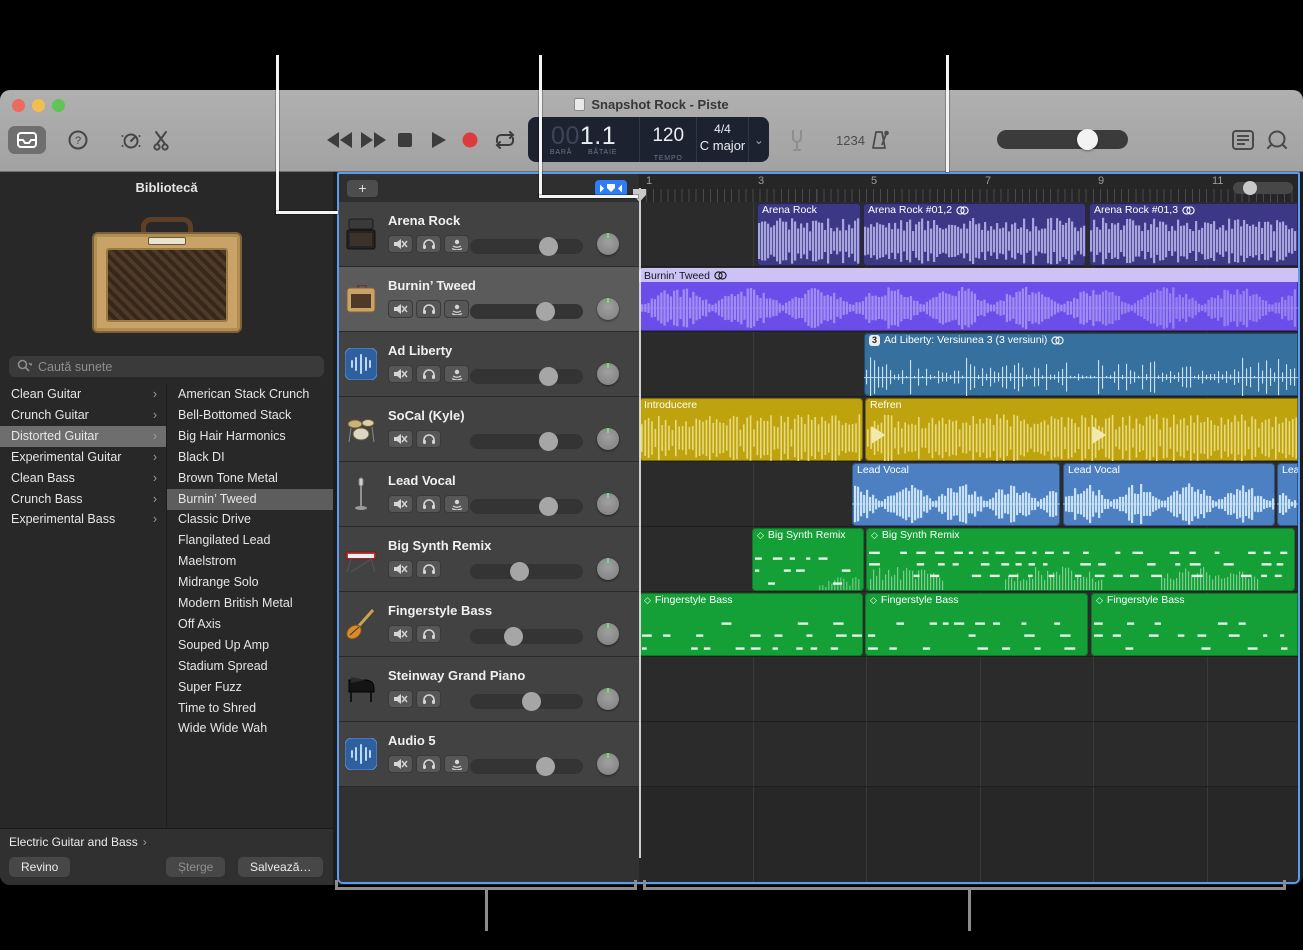  I want to click on track-header-burnin-tweed: Burnin’ Tweed, so click(489, 299).